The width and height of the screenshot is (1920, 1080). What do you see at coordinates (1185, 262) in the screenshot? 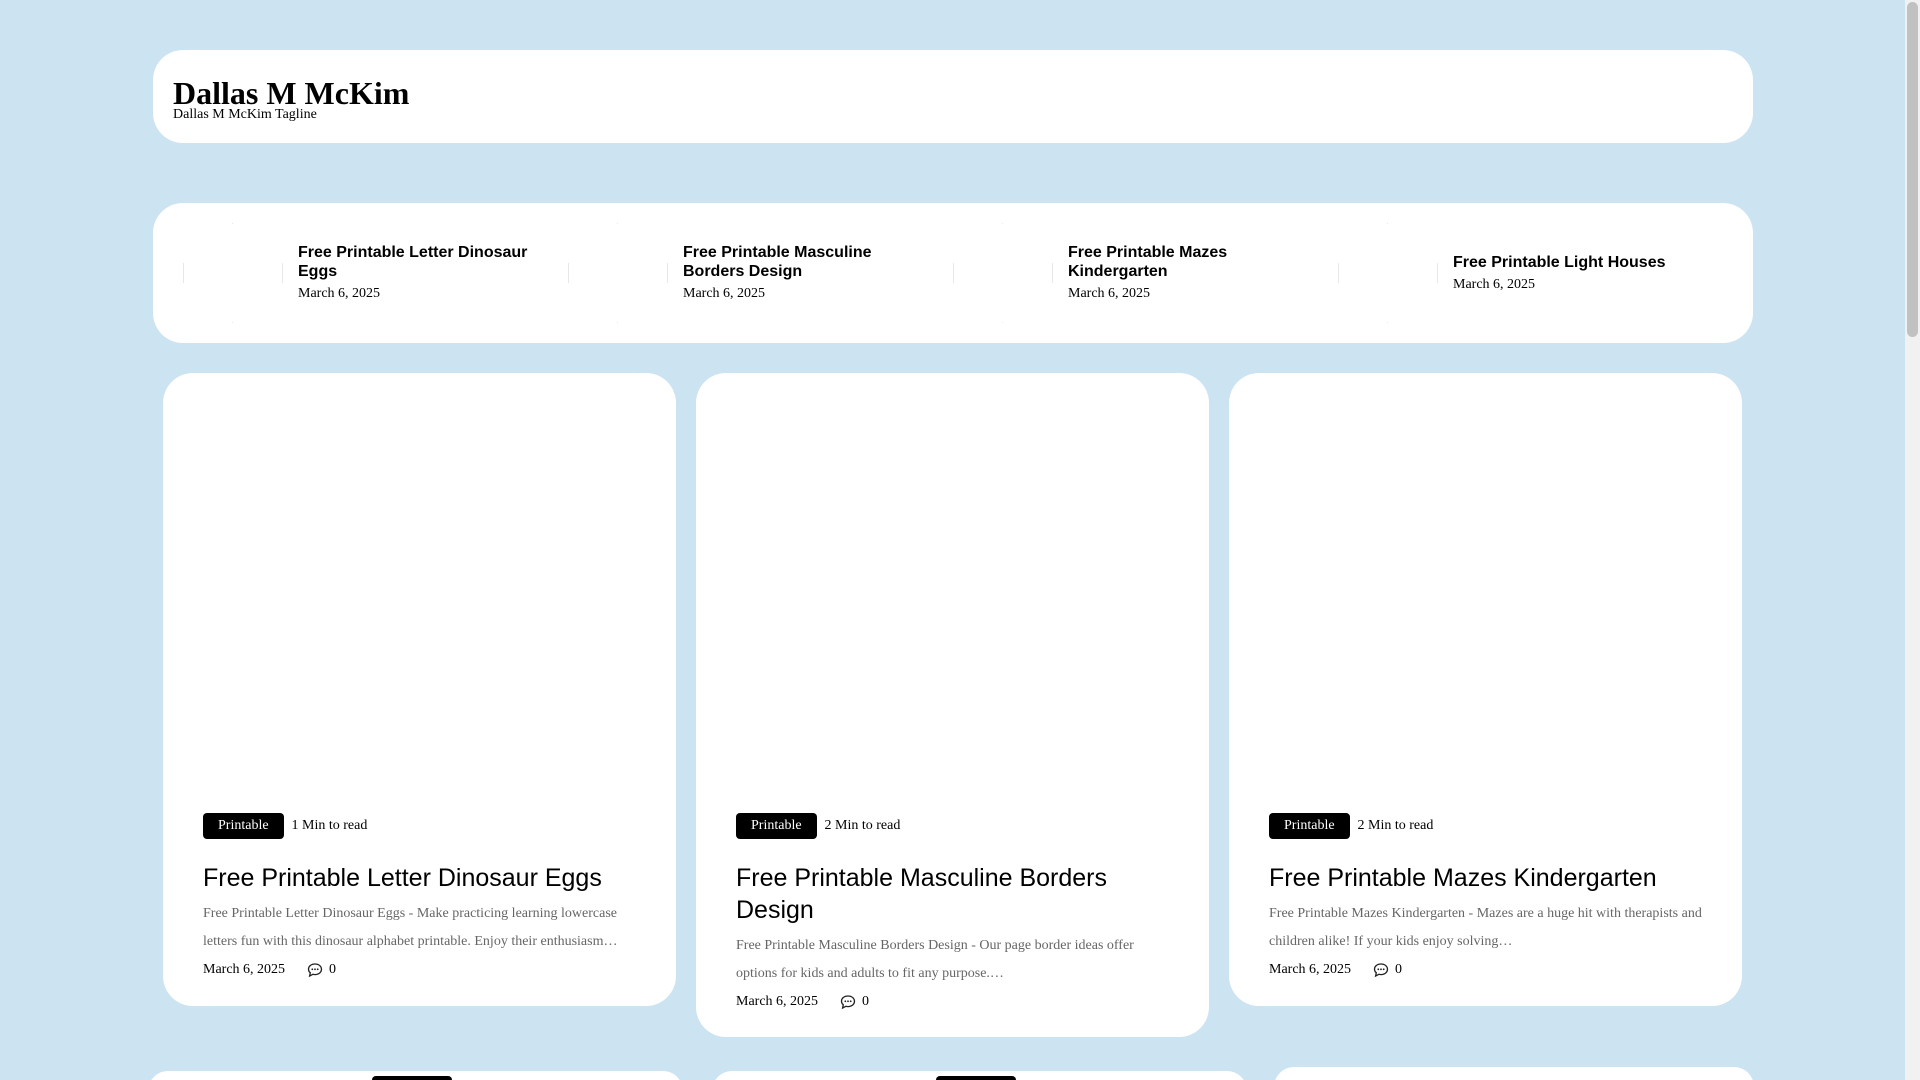
I see `ticker-title: Free Printable Mazes Kindergarten` at bounding box center [1185, 262].